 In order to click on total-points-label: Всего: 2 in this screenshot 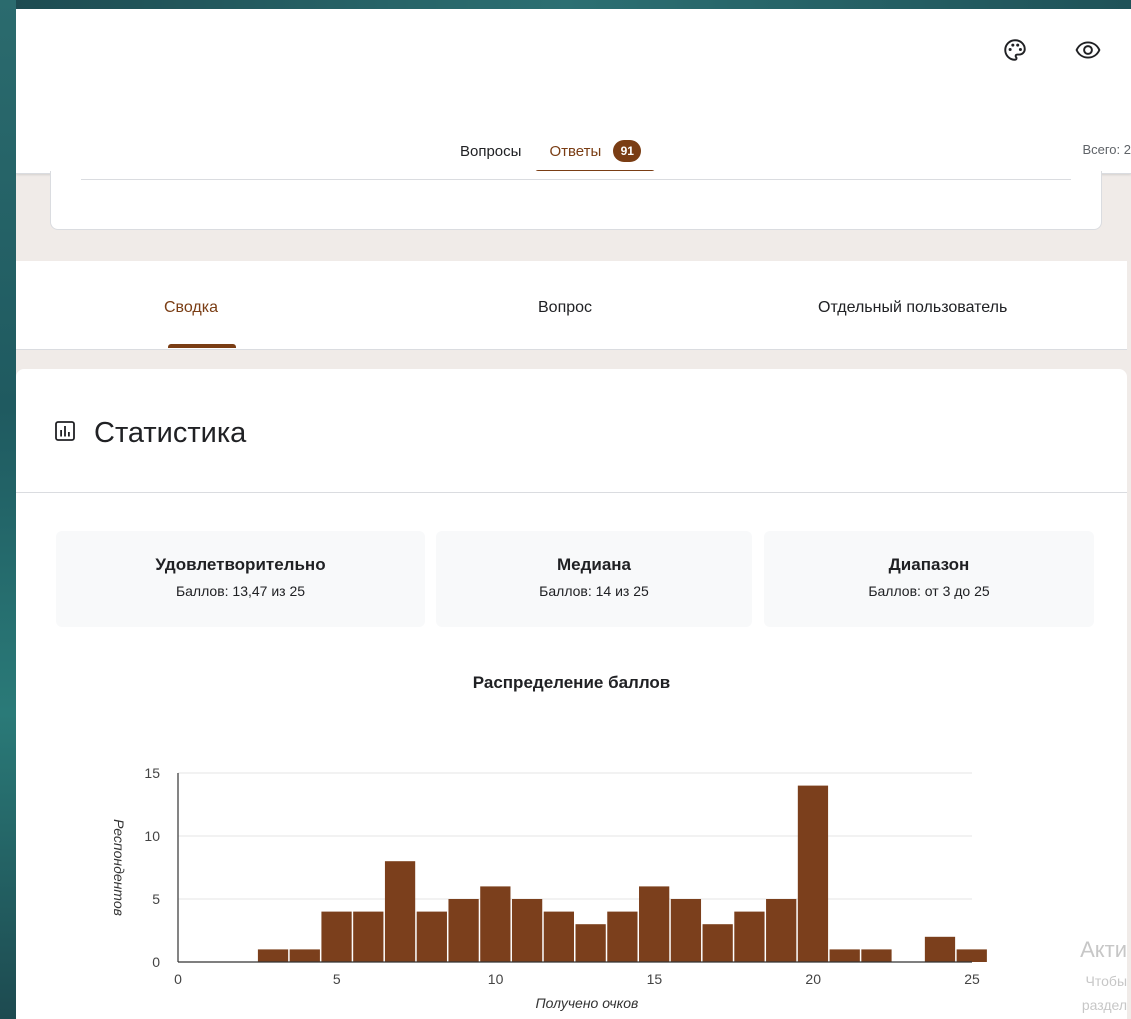, I will do `click(1106, 149)`.